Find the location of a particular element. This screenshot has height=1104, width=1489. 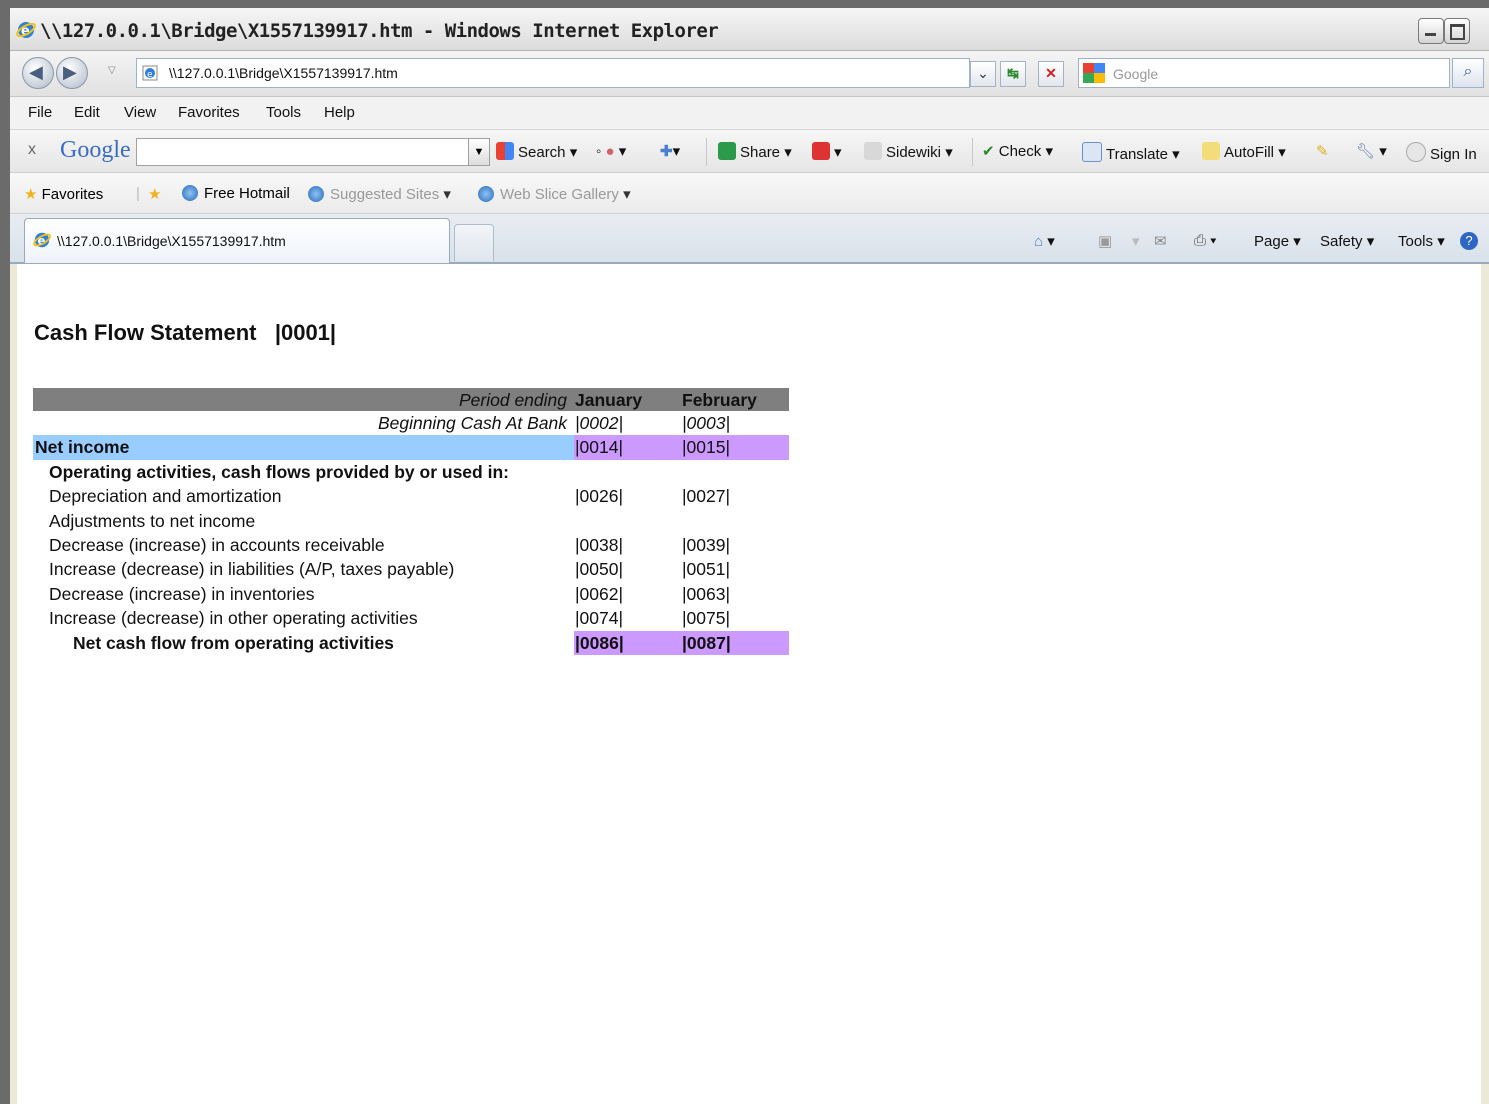

add-favorite-button: ★ is located at coordinates (154, 194).